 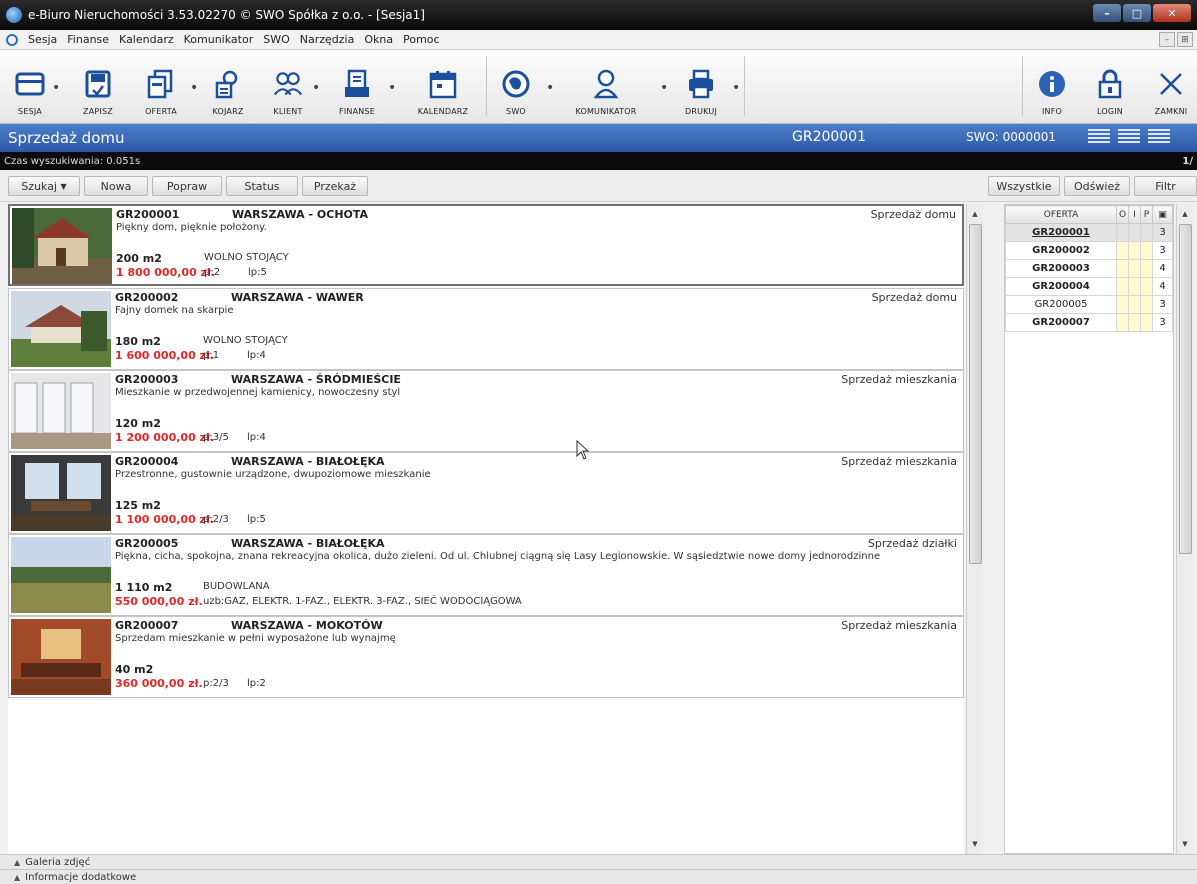 What do you see at coordinates (443, 87) in the screenshot?
I see `kalendarz-button: KALENDARZ` at bounding box center [443, 87].